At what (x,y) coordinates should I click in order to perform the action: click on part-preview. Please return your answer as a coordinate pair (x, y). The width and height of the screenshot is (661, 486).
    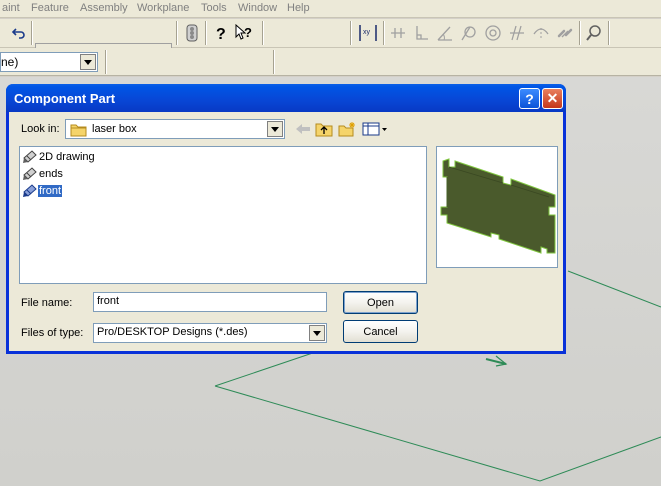
    Looking at the image, I should click on (497, 207).